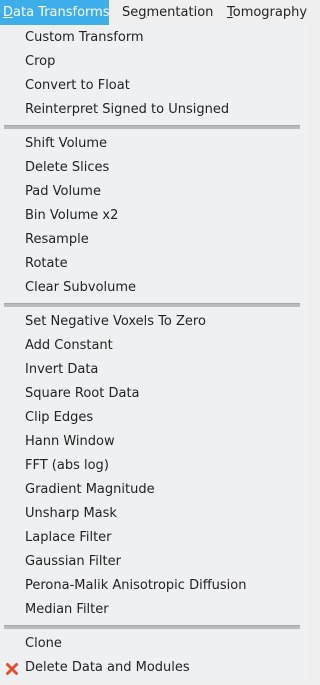 The height and width of the screenshot is (685, 320). I want to click on menu-item-resample: Resample, so click(153, 240).